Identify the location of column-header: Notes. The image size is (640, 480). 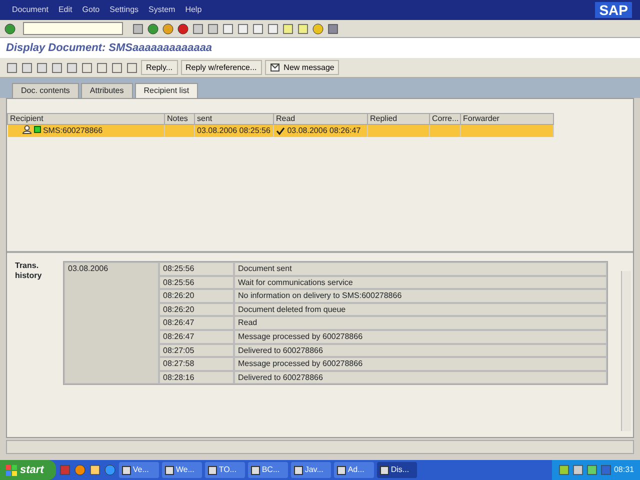
(179, 119).